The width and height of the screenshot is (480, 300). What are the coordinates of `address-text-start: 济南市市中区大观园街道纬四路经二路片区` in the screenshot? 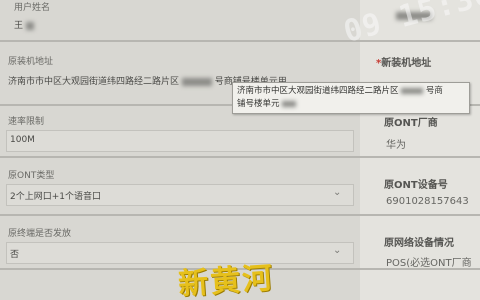 It's located at (94, 82).